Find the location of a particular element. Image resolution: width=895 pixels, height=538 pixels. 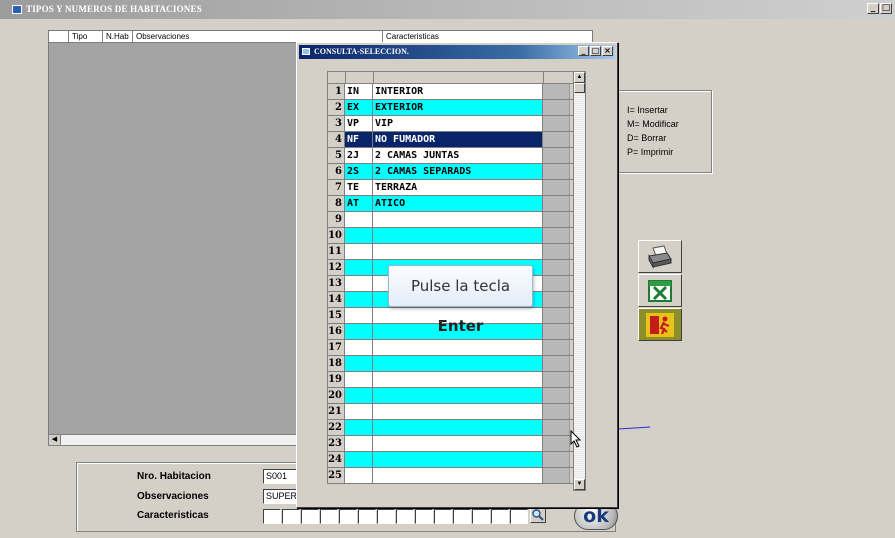

row-number: 25 is located at coordinates (336, 475).